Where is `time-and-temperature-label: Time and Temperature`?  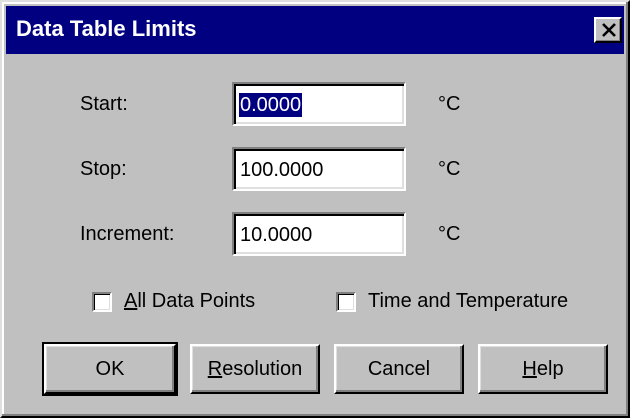
time-and-temperature-label: Time and Temperature is located at coordinates (468, 301).